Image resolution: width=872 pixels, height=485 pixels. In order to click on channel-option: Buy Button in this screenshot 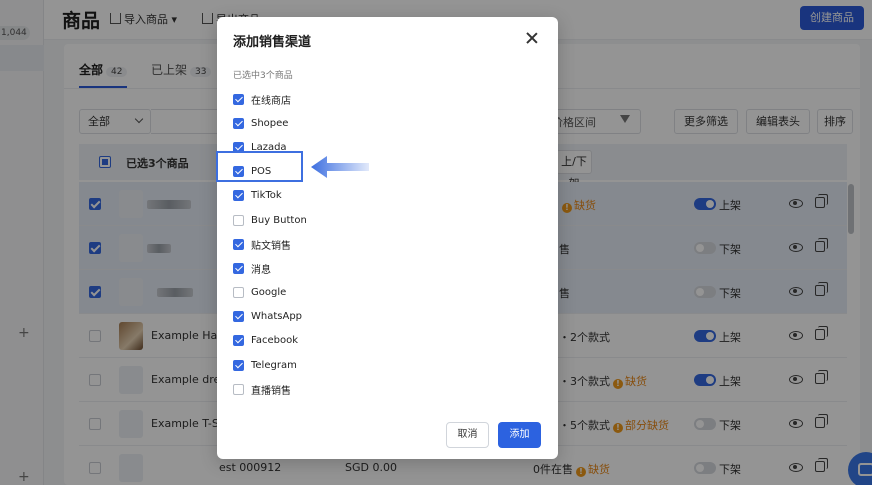, I will do `click(333, 220)`.